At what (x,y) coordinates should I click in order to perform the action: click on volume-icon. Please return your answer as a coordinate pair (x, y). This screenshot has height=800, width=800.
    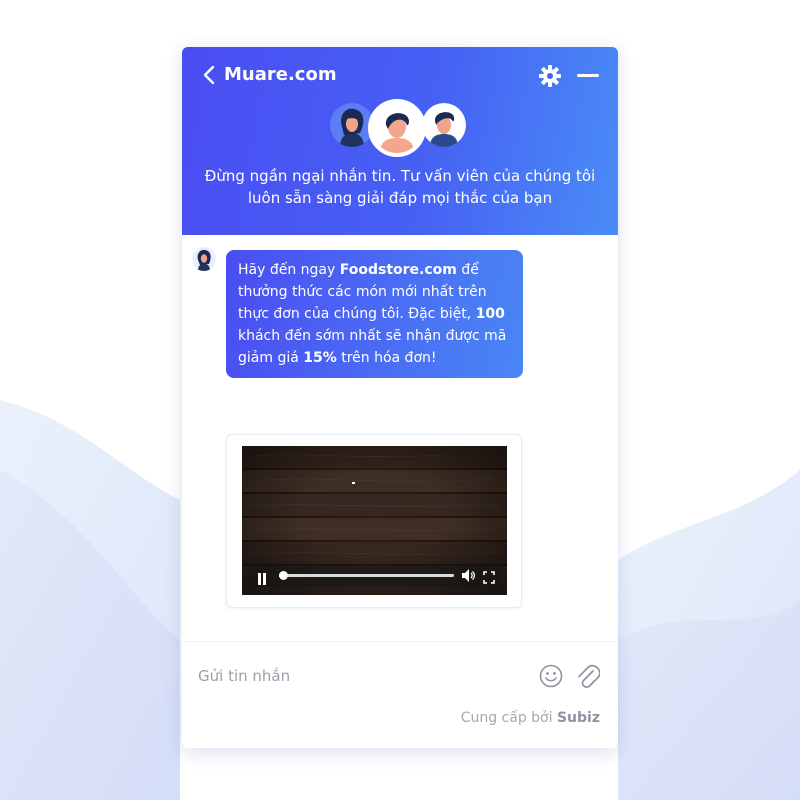
    Looking at the image, I should click on (469, 575).